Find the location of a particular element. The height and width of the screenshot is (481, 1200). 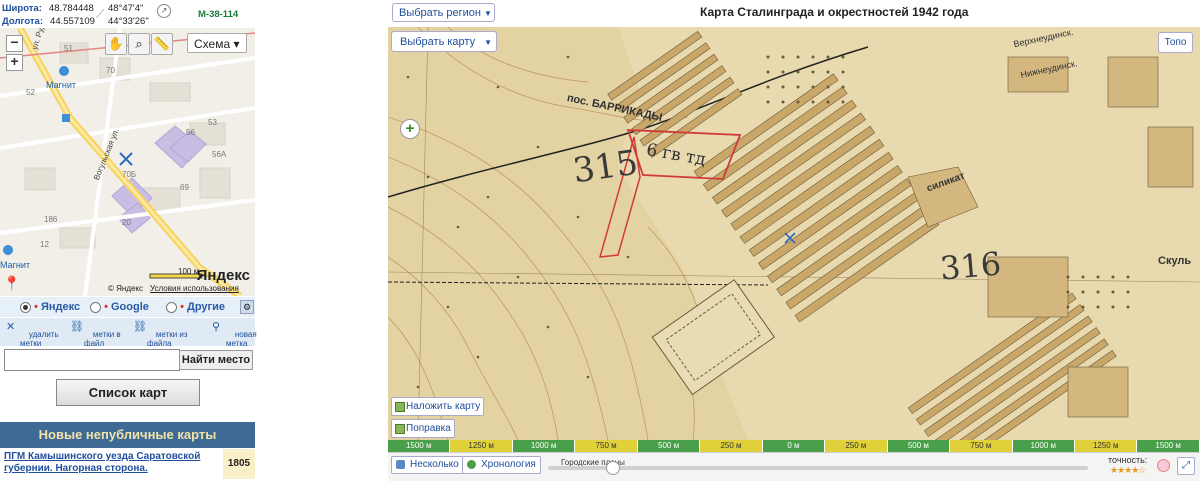

timeline-slider-handle is located at coordinates (613, 468).